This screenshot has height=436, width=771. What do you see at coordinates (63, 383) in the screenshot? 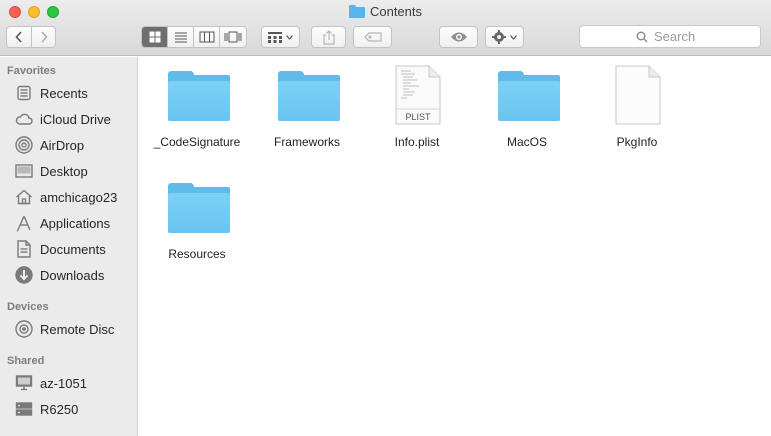
I see `sidebar-item-label: az-1051` at bounding box center [63, 383].